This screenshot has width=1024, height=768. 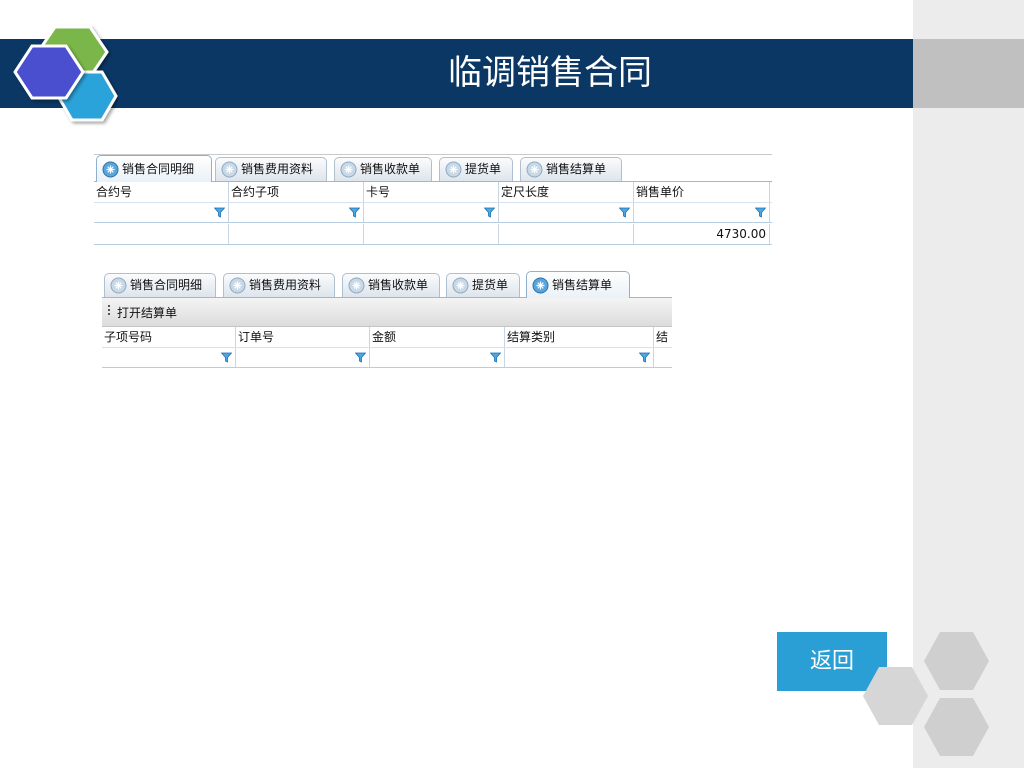 What do you see at coordinates (387, 312) in the screenshot?
I see `grid2-toolbar: 打开结算单` at bounding box center [387, 312].